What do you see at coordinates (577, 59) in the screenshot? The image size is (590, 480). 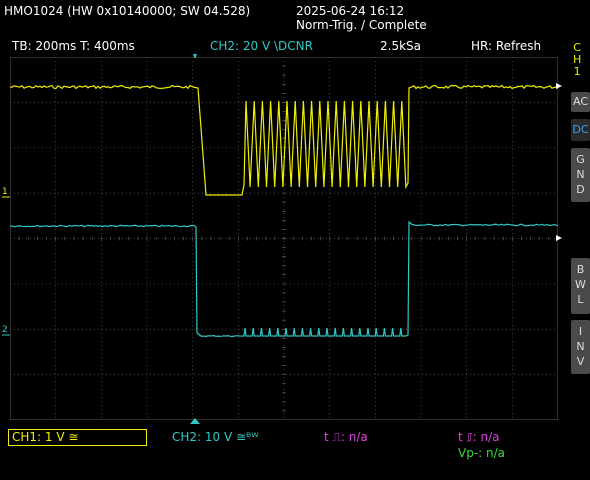 I see `channel-indicator: C H 1` at bounding box center [577, 59].